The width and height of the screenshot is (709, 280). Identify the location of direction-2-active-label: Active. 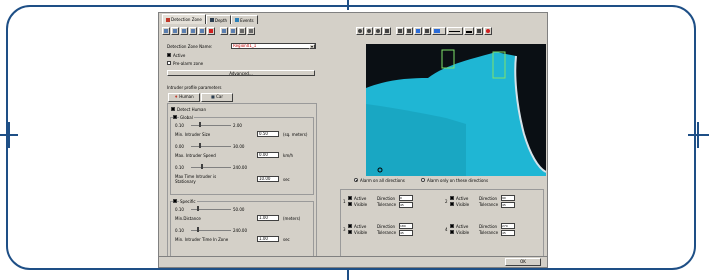
(462, 198).